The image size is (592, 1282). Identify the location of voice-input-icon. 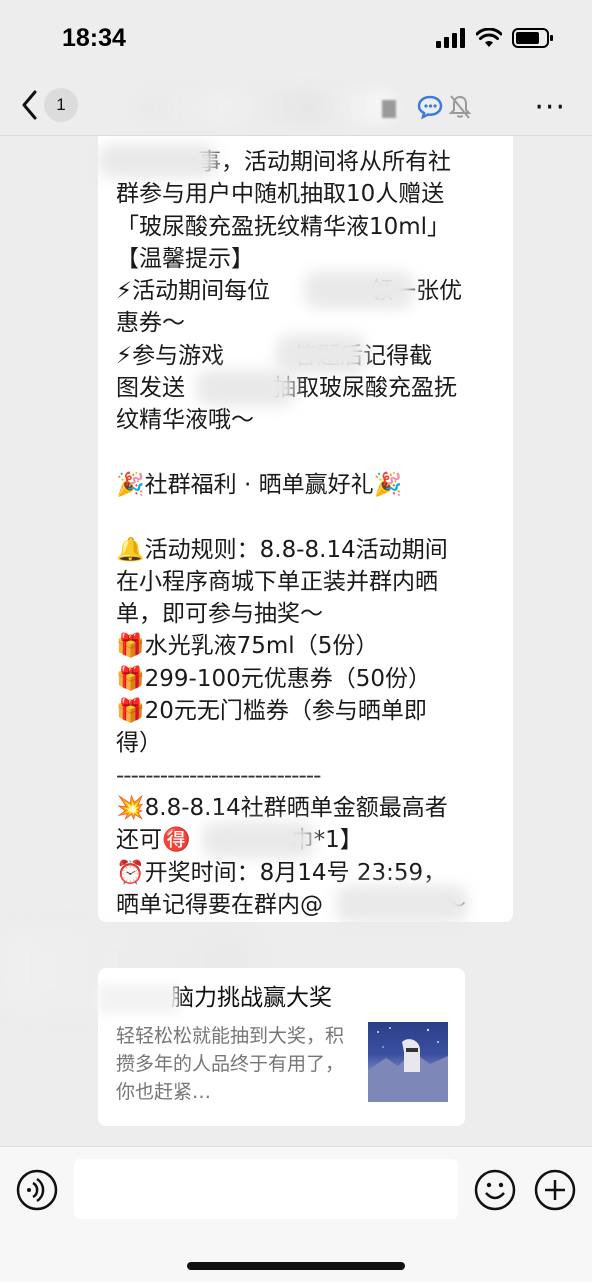
(37, 1190).